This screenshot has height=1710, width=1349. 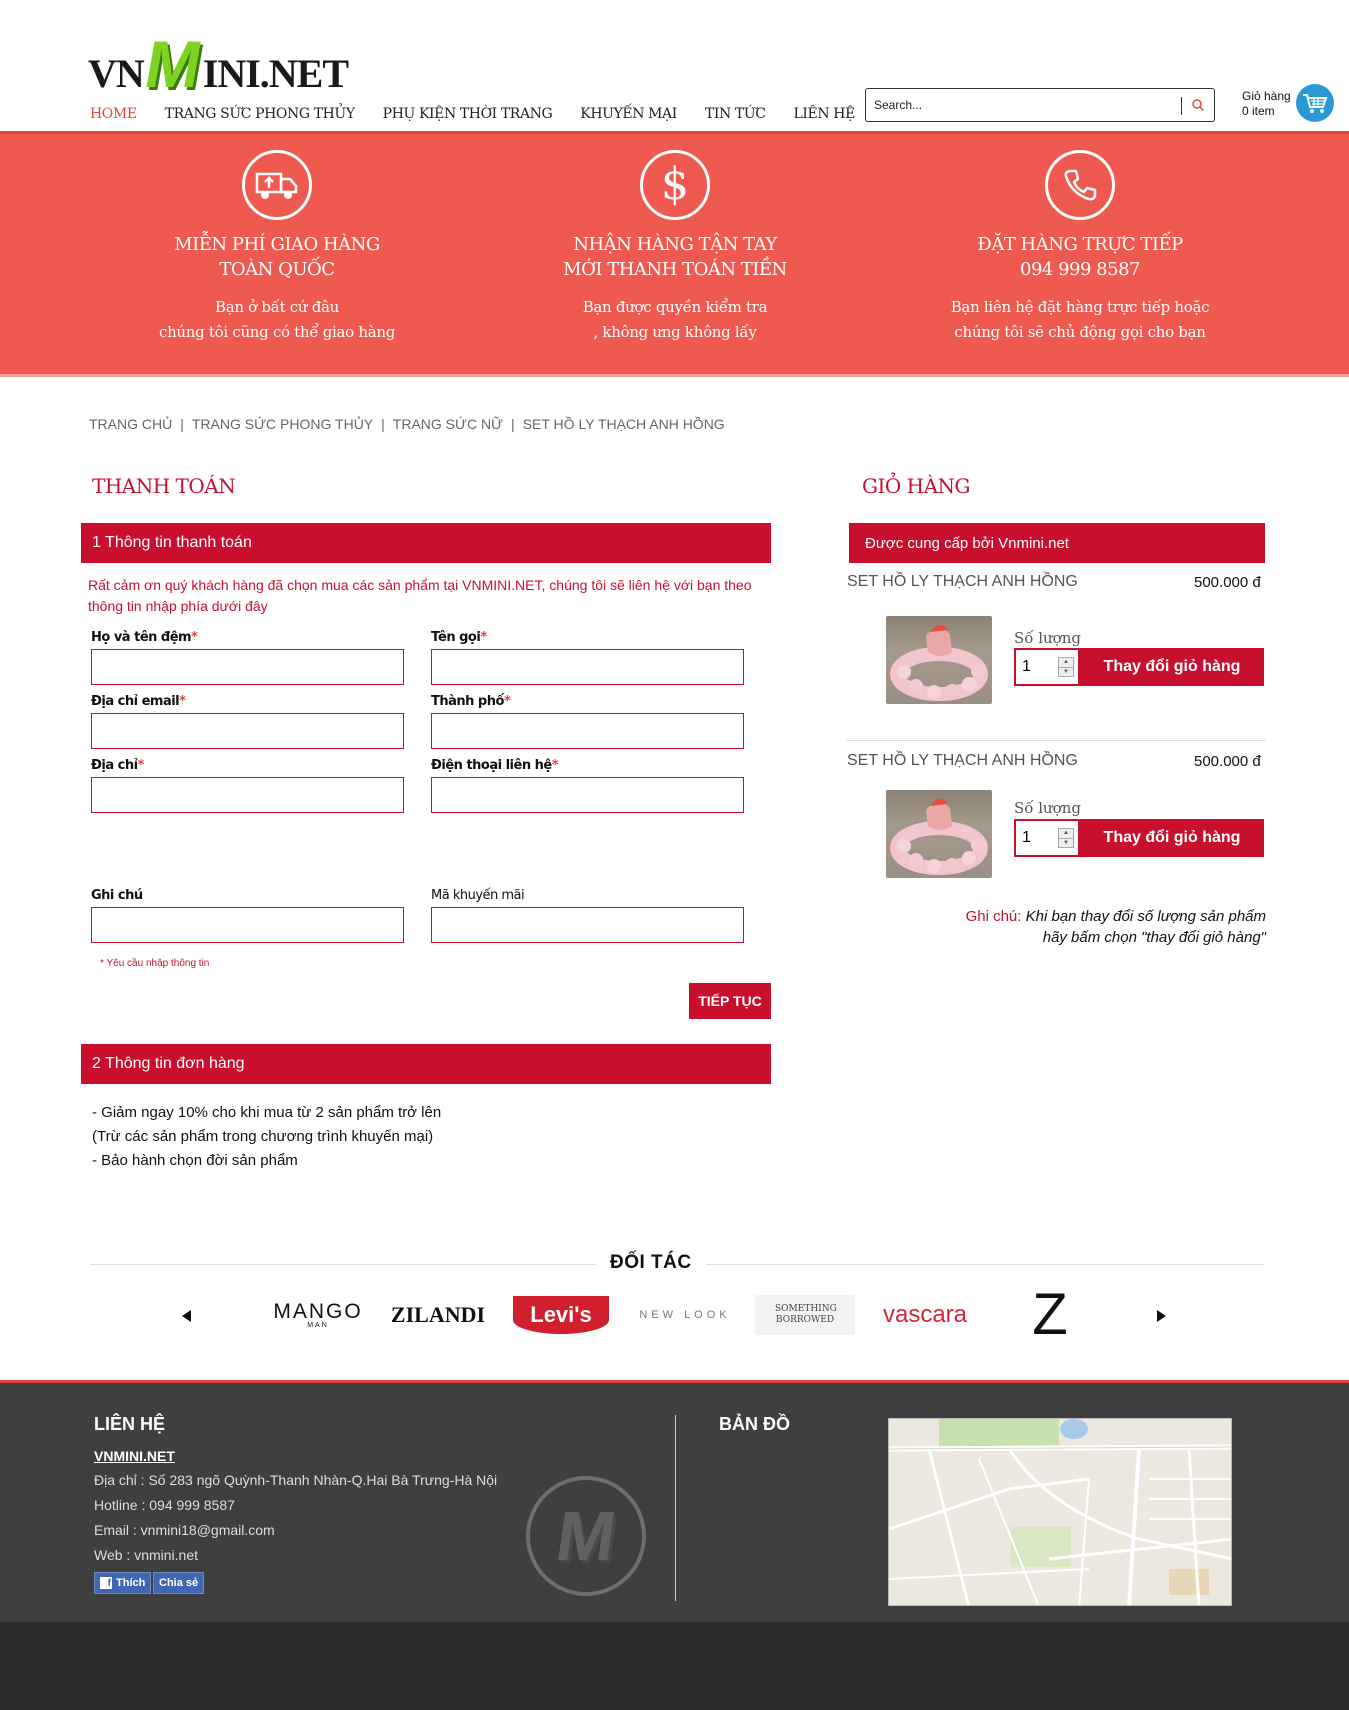 What do you see at coordinates (1016, 105) in the screenshot?
I see `search-input` at bounding box center [1016, 105].